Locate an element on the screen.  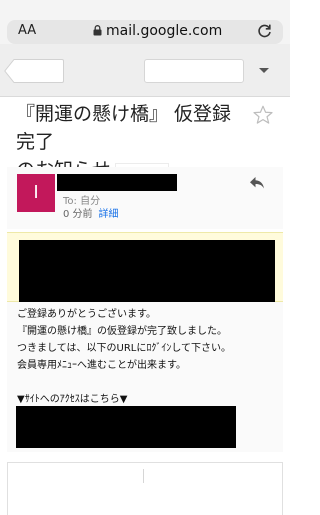
redacted-block is located at coordinates (147, 271).